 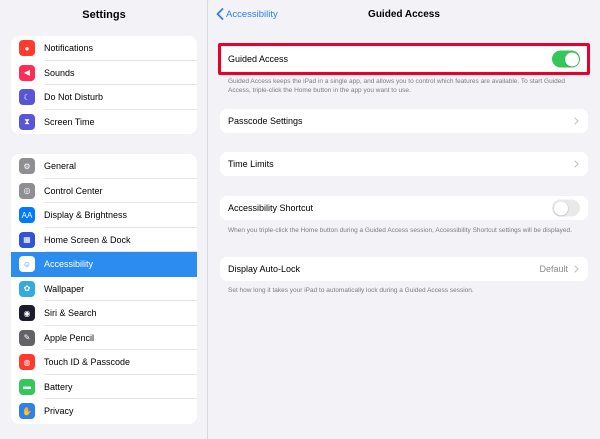 What do you see at coordinates (86, 215) in the screenshot?
I see `sidebar-item-label: Display & Brightness` at bounding box center [86, 215].